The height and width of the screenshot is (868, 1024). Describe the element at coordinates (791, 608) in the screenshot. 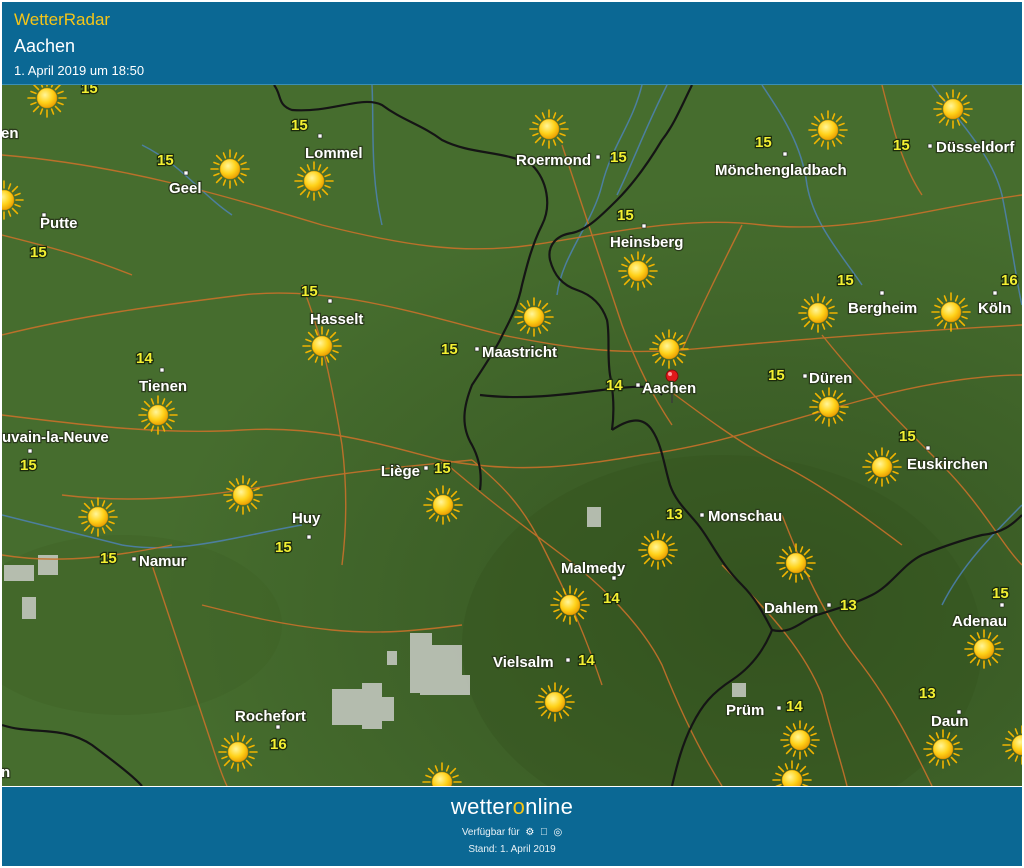

I see `city-name: Dahlem` at that location.